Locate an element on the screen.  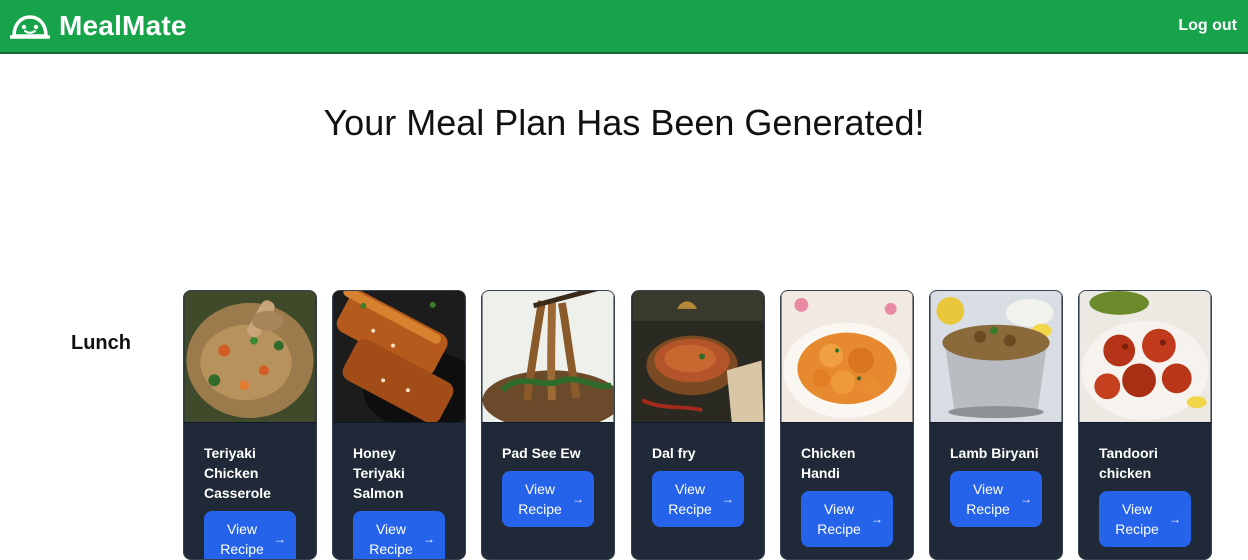
navbar: MealMate Log out is located at coordinates (624, 27).